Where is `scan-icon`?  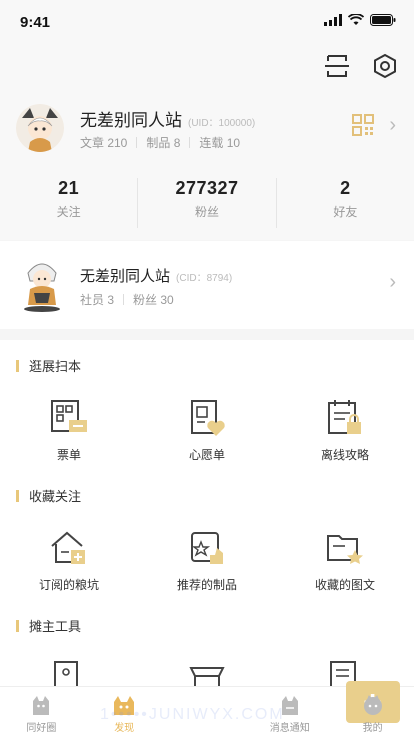
scan-icon is located at coordinates (337, 66).